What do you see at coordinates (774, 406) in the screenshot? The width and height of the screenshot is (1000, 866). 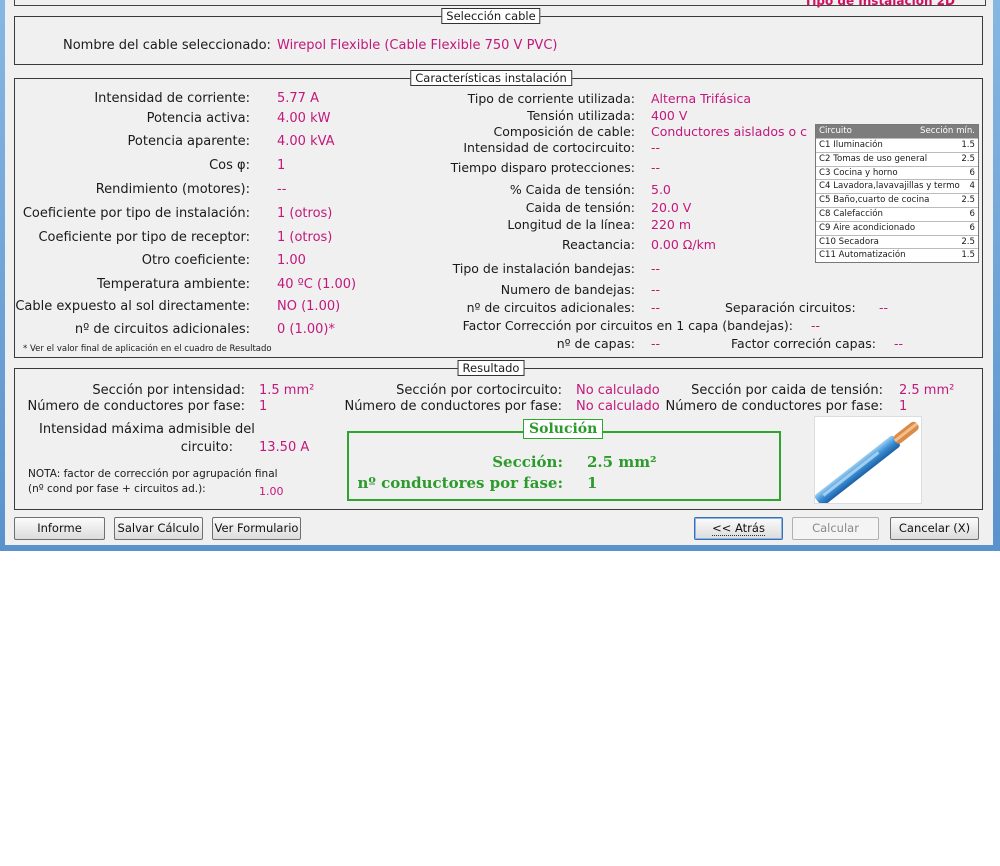 I see `cond-fase-caida-label: Número de conductores por fase:` at bounding box center [774, 406].